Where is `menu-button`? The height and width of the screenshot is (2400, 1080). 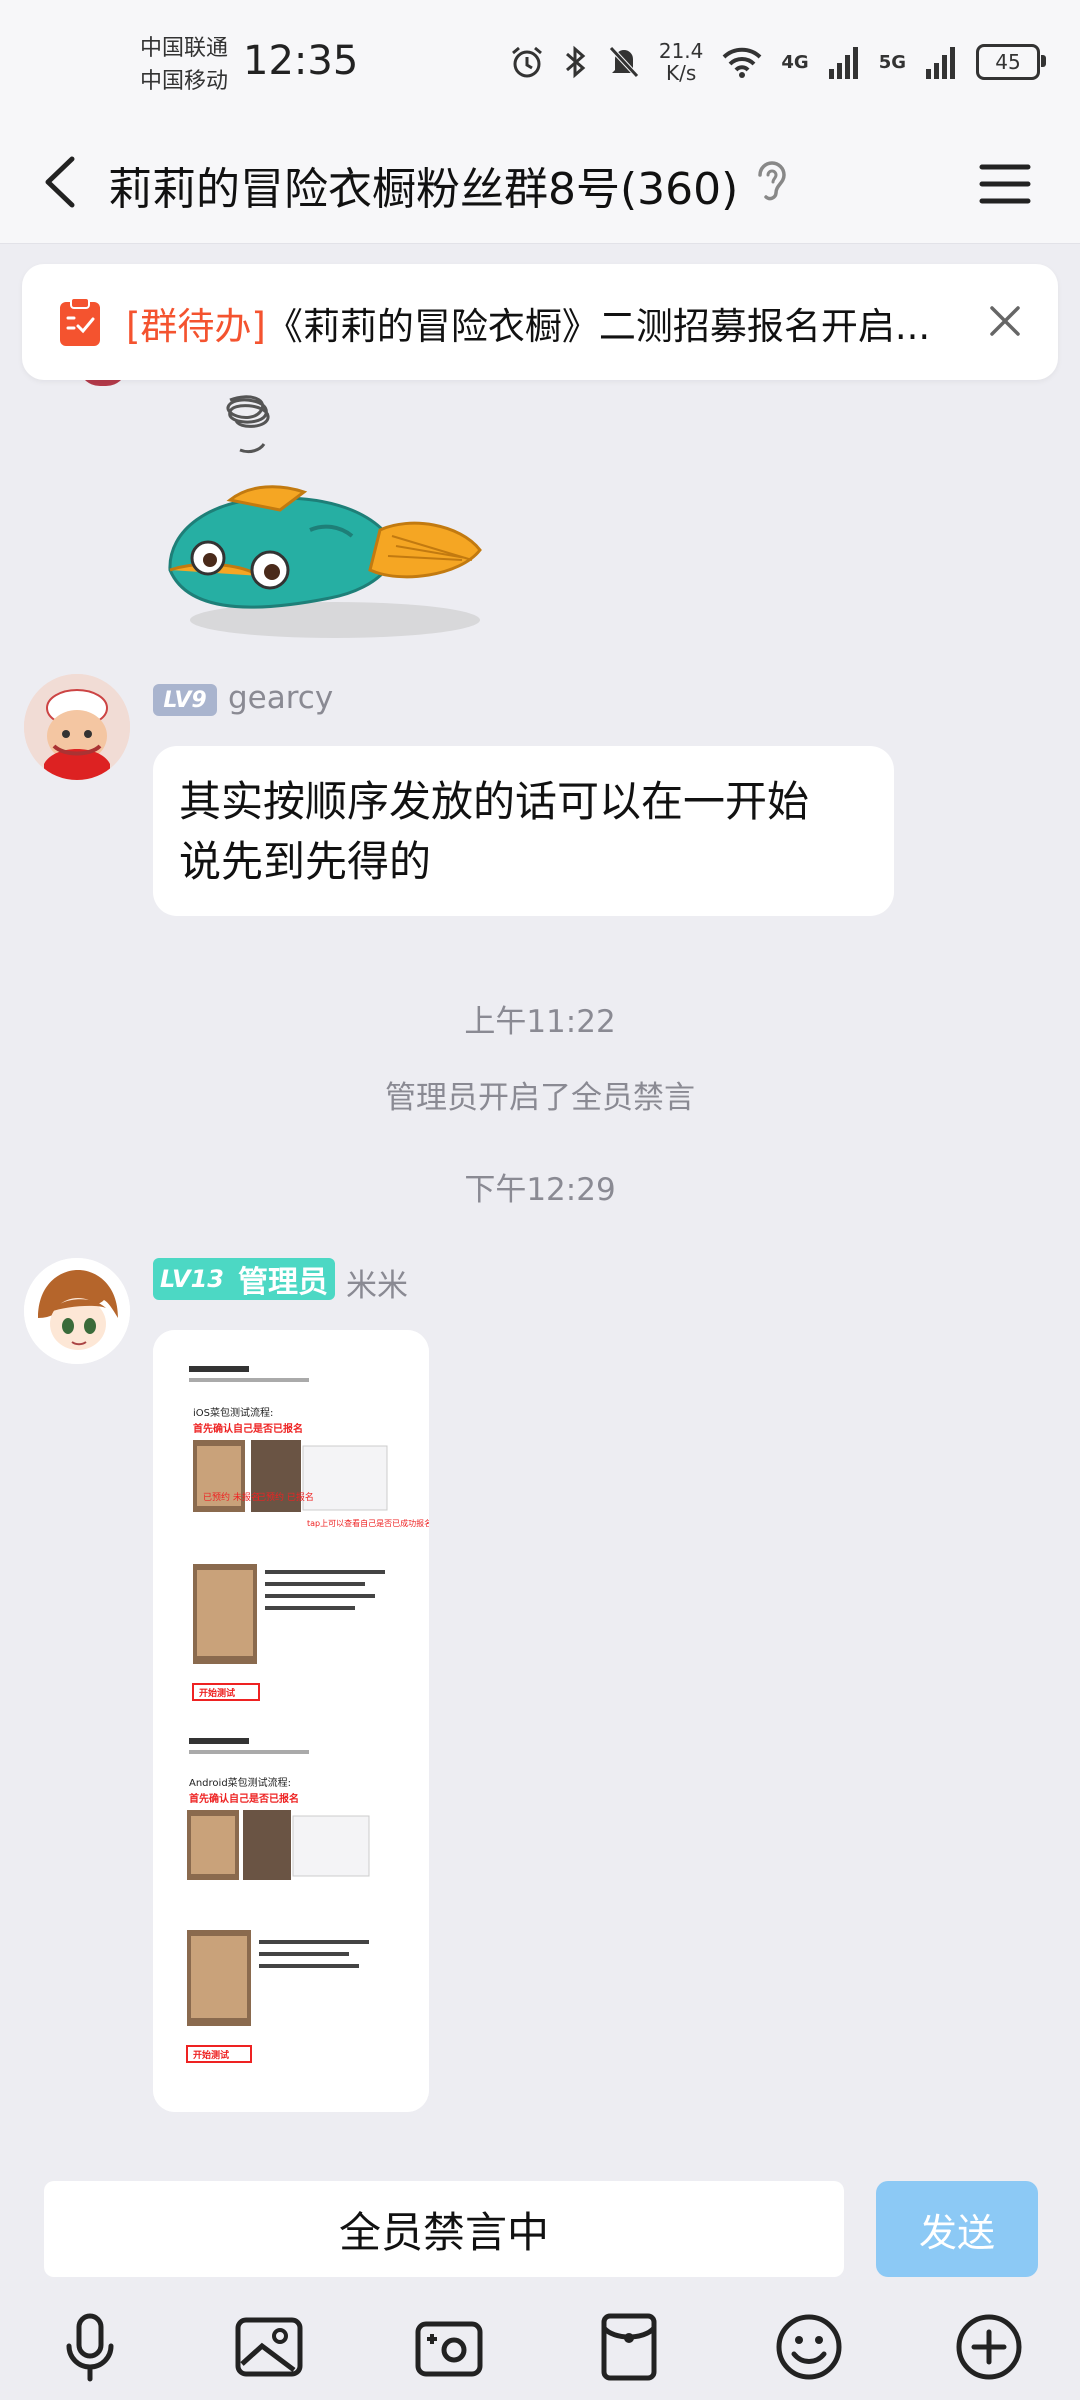 menu-button is located at coordinates (1005, 184).